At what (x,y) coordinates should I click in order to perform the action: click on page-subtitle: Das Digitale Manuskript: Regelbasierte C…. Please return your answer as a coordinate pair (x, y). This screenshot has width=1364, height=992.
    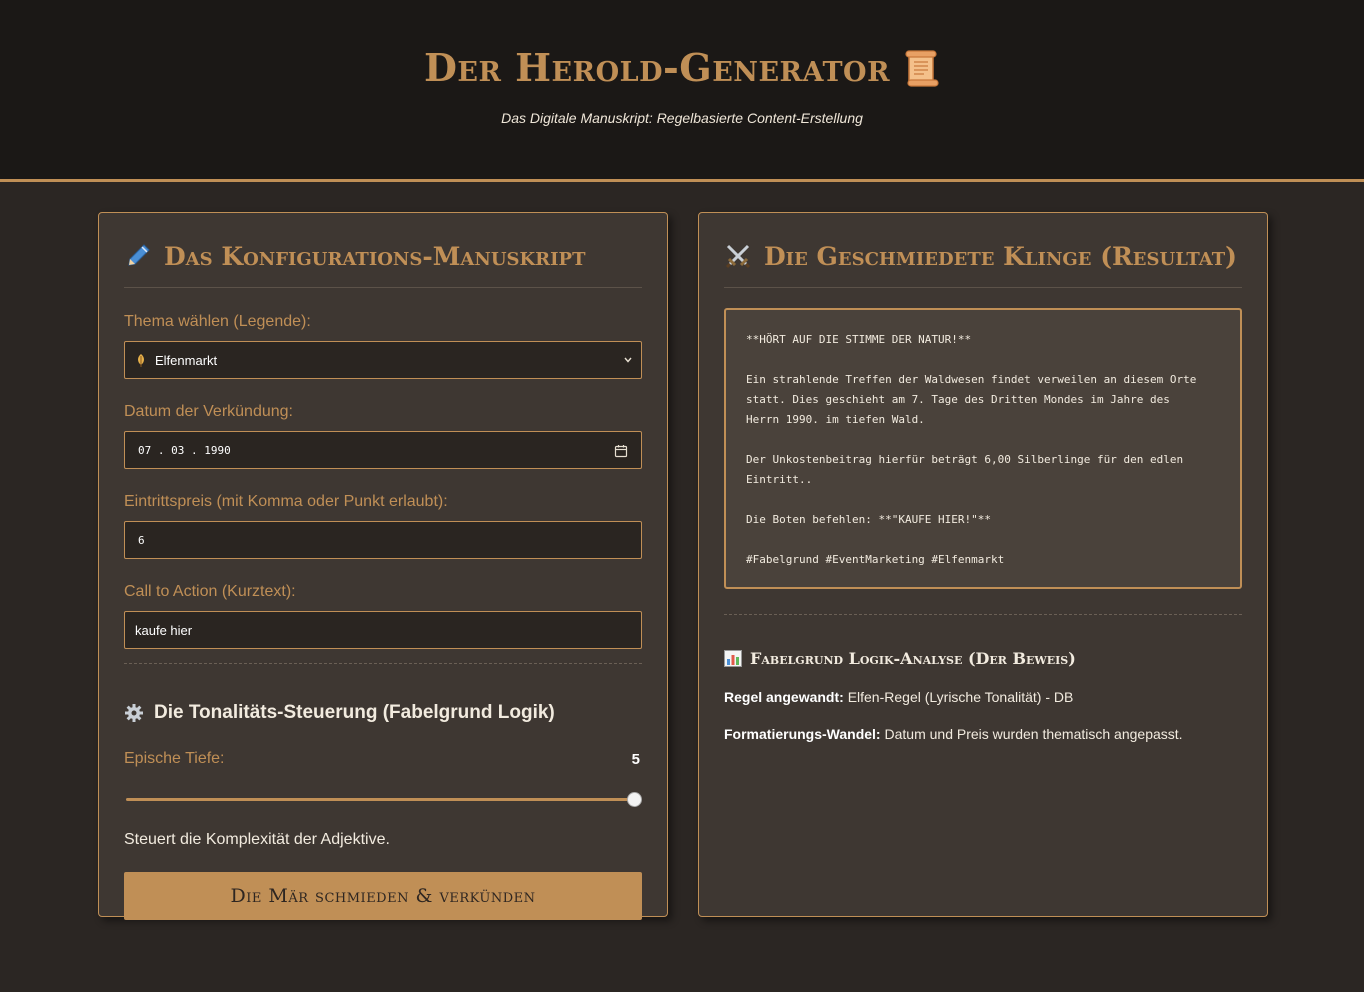
    Looking at the image, I should click on (682, 118).